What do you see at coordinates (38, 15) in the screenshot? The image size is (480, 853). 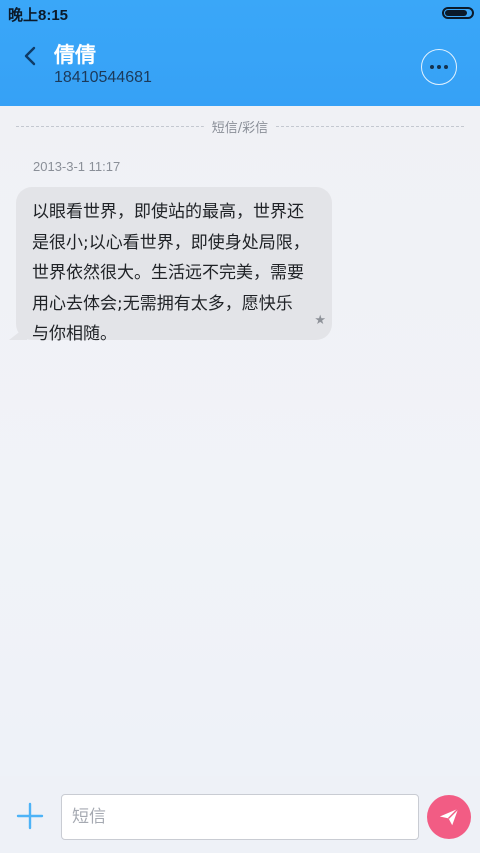 I see `status-time: 晚上8:15` at bounding box center [38, 15].